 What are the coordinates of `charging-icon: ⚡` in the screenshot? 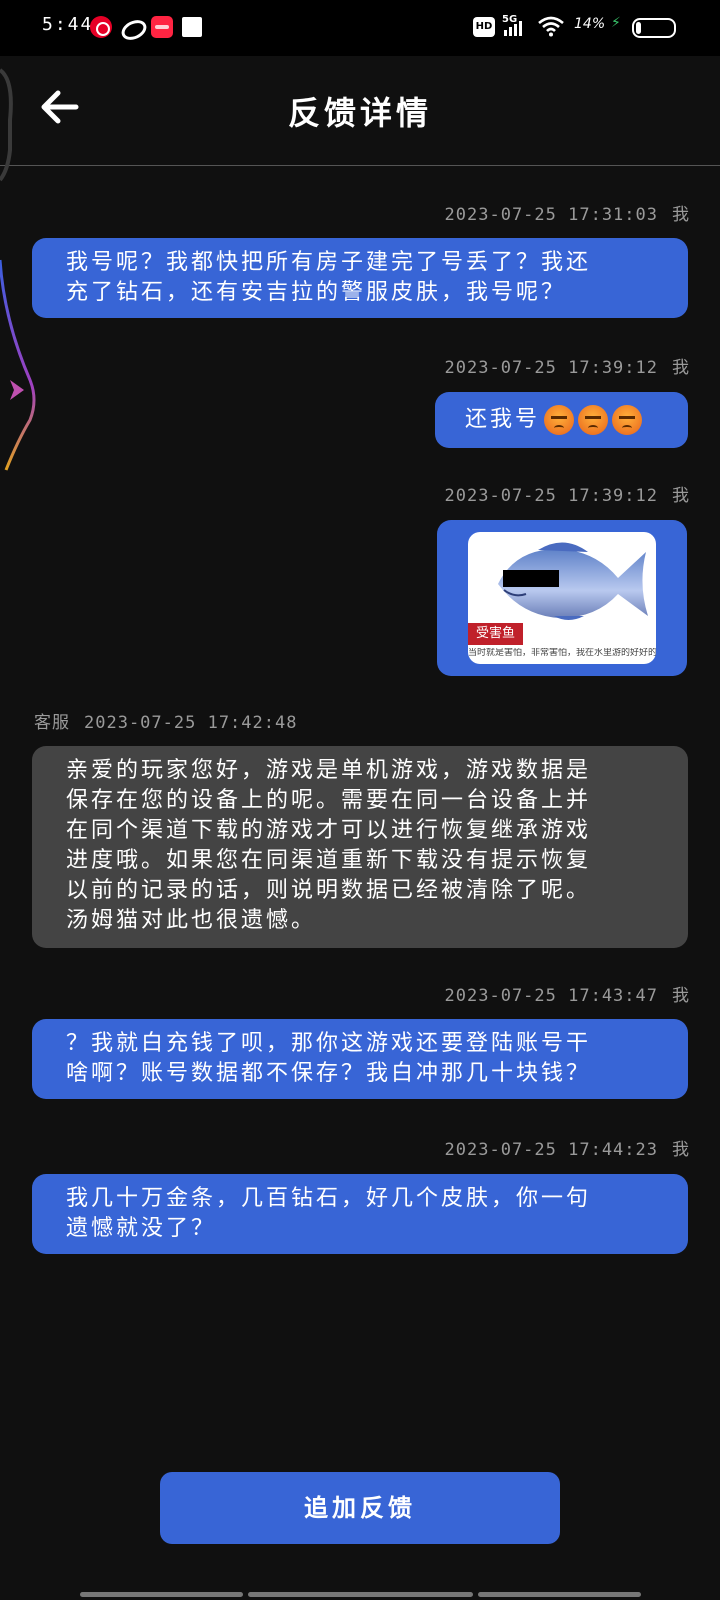 It's located at (616, 23).